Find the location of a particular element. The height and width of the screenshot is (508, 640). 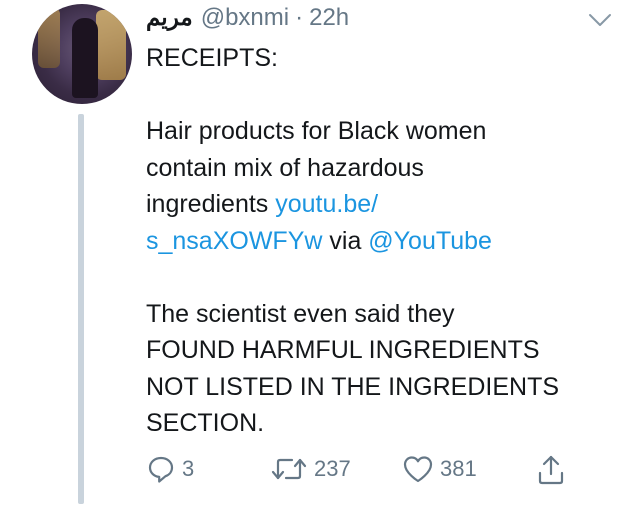

reply-count: 3 is located at coordinates (188, 468).